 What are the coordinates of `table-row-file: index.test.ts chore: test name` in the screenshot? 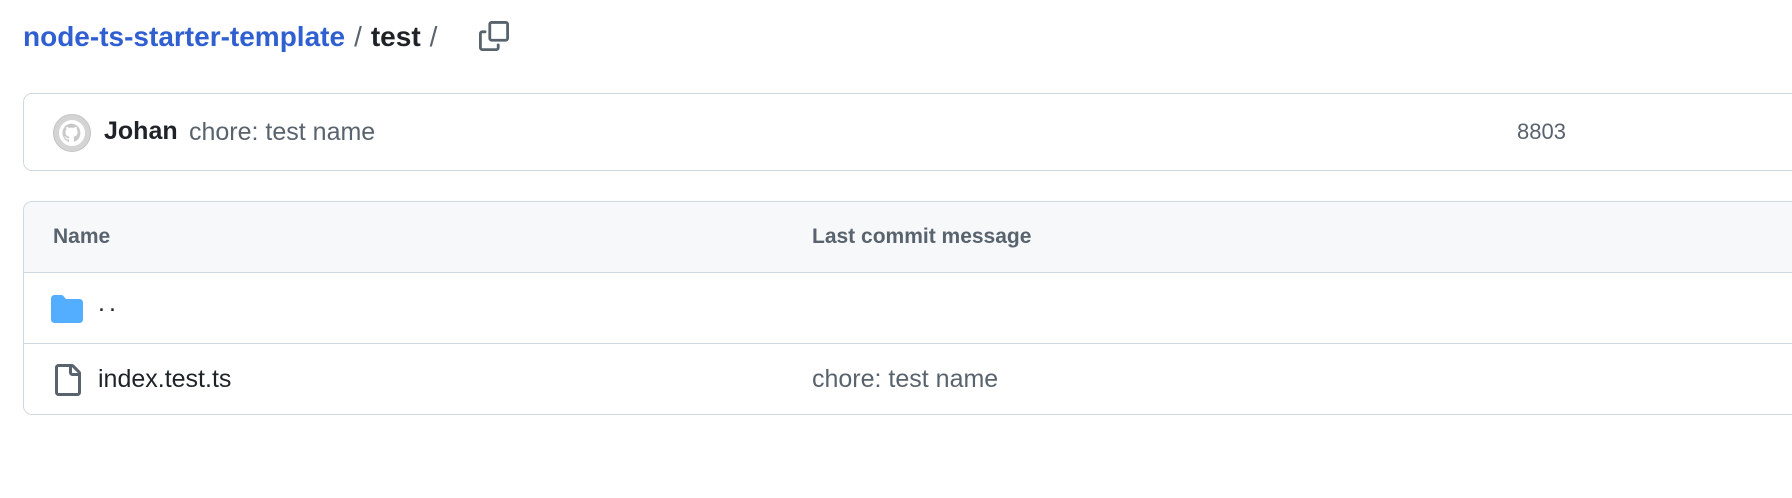 It's located at (908, 379).